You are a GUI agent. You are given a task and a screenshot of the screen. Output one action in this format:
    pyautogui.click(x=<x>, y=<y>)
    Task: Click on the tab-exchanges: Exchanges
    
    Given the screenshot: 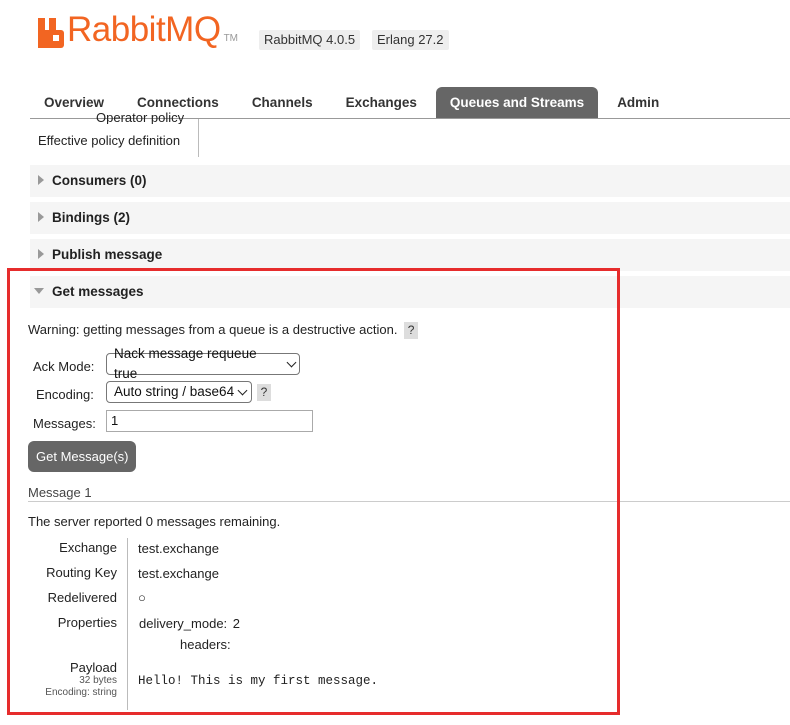 What is the action you would take?
    pyautogui.click(x=381, y=102)
    